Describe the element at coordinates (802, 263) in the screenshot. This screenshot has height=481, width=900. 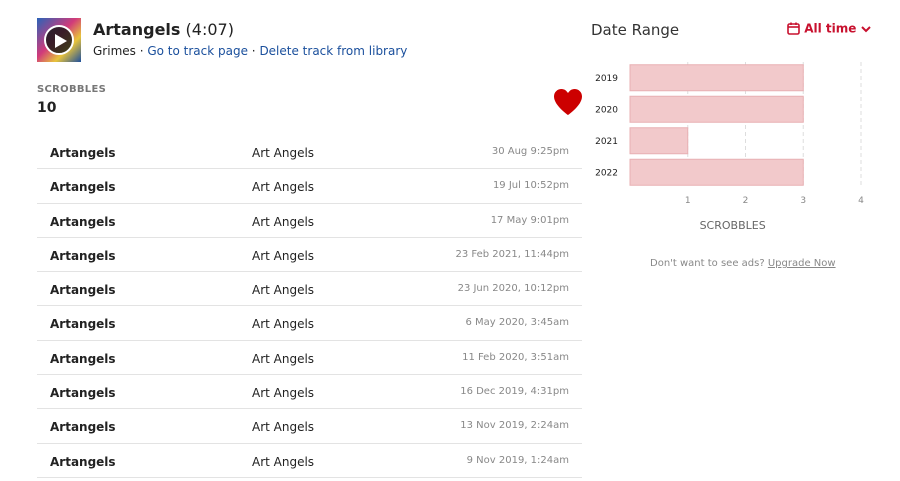
I see `upgrade-link: Upgrade Now` at that location.